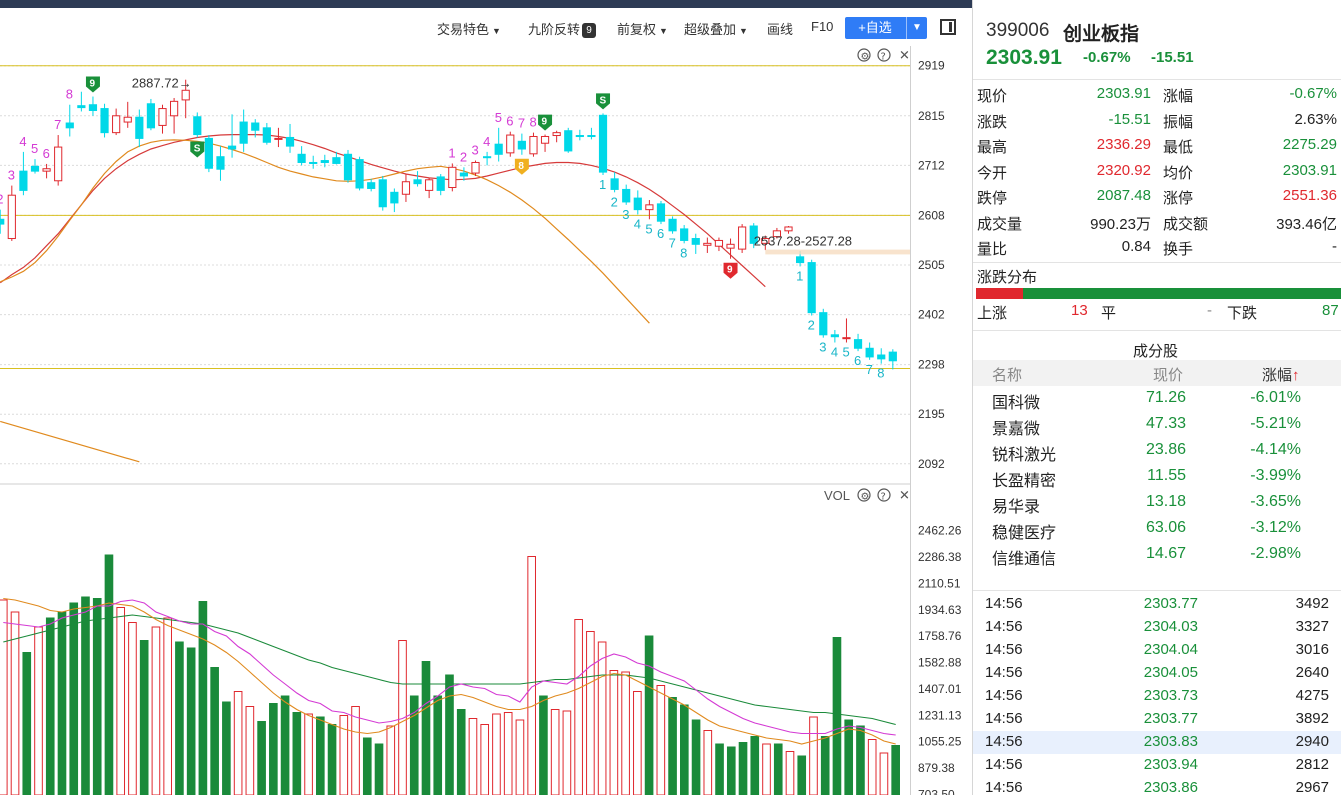 The height and width of the screenshot is (800, 1341). What do you see at coordinates (1157, 505) in the screenshot?
I see `component-row: 易华录 13.18 -3.65%` at bounding box center [1157, 505].